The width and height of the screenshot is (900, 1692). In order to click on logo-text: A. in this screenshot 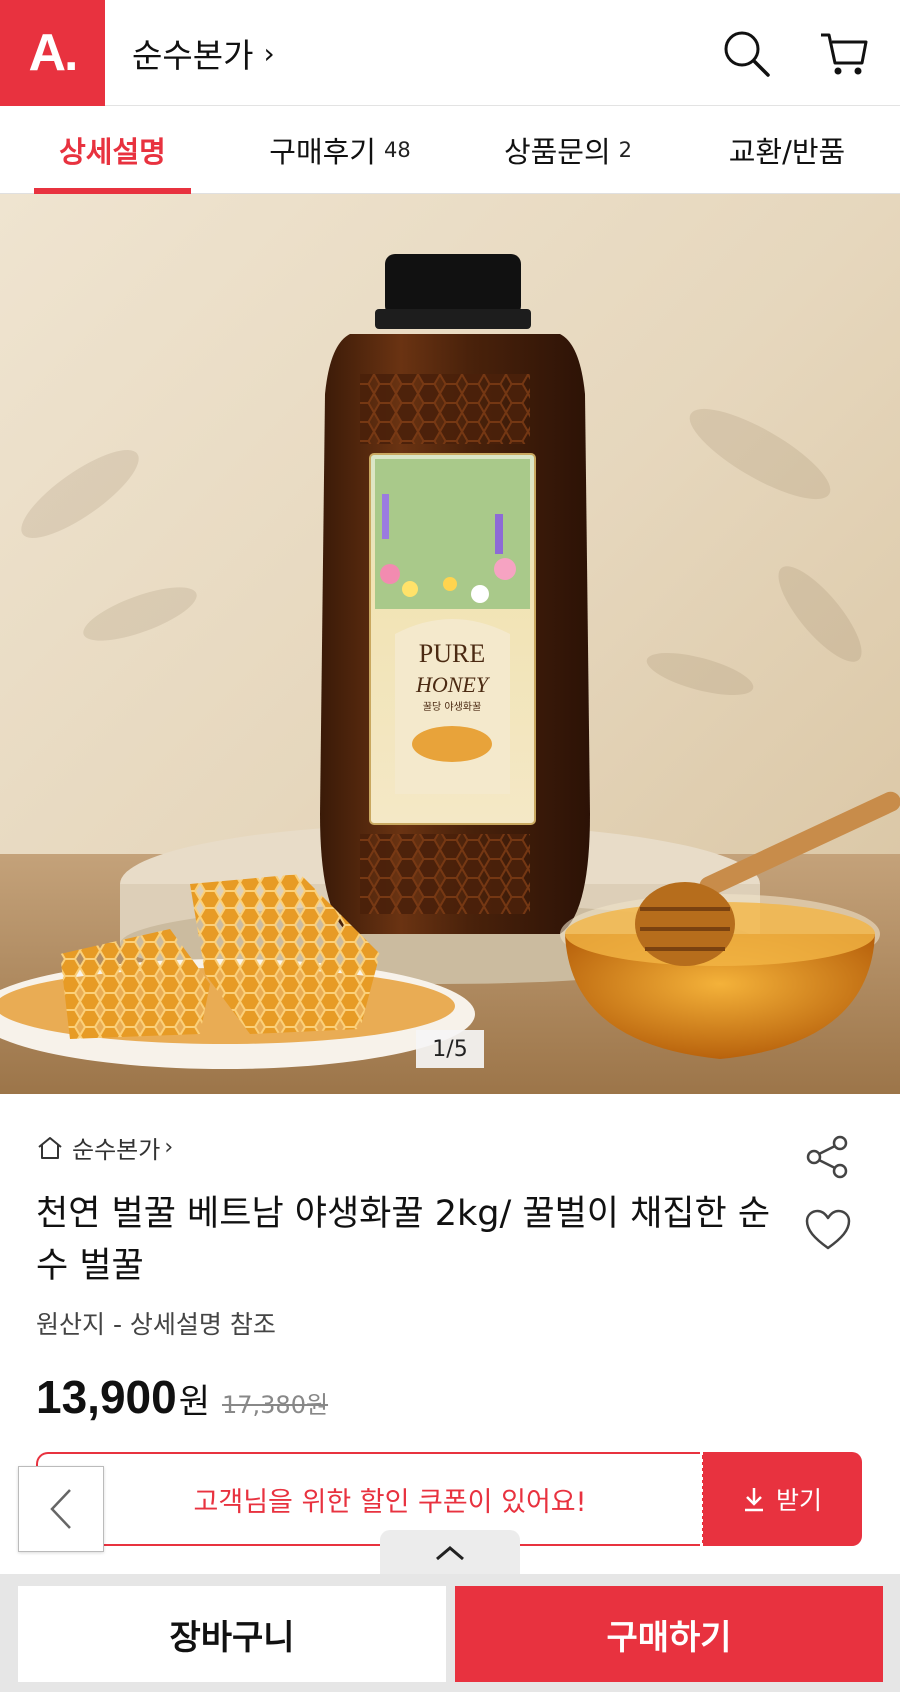, I will do `click(53, 53)`.